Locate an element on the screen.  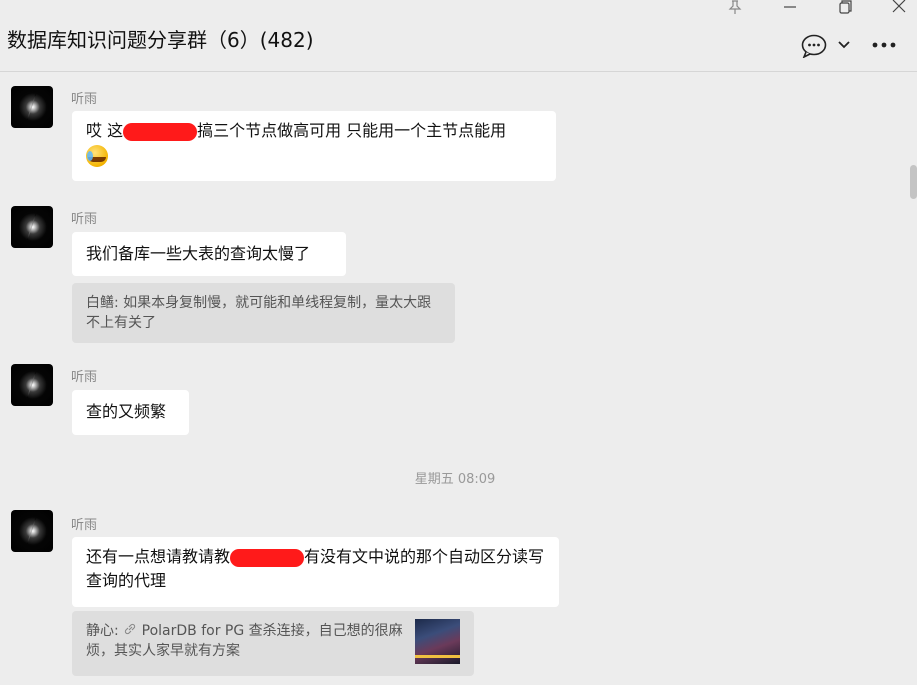
message-bubble: 我们备库一些大表的查询太慢了 is located at coordinates (209, 254).